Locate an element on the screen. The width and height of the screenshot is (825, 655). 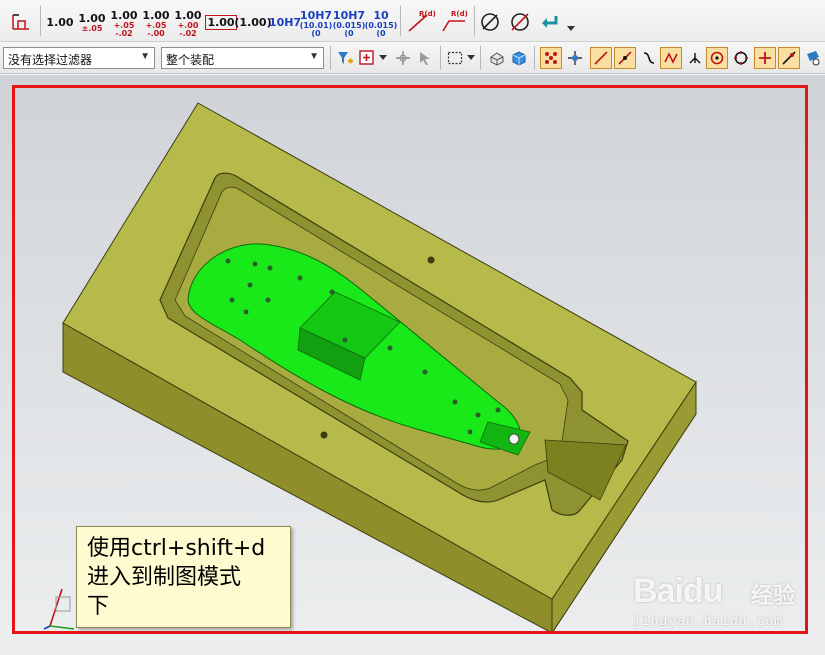
axis-triad-icon is located at coordinates (59, 609).